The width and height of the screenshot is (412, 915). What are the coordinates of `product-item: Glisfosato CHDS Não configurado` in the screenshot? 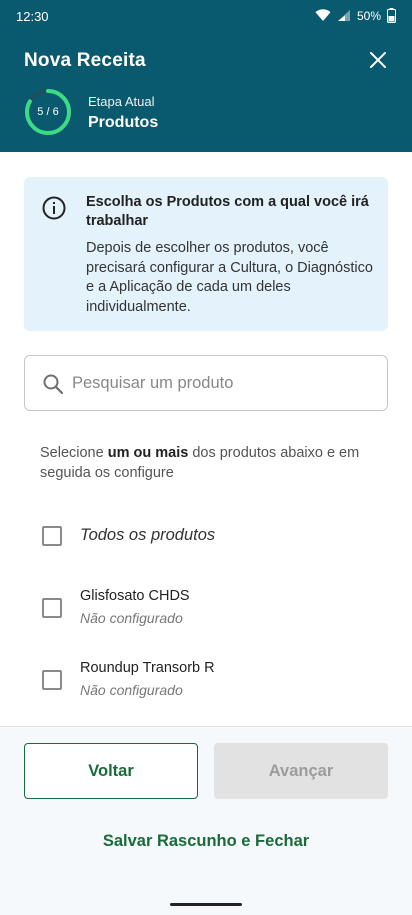 It's located at (206, 616).